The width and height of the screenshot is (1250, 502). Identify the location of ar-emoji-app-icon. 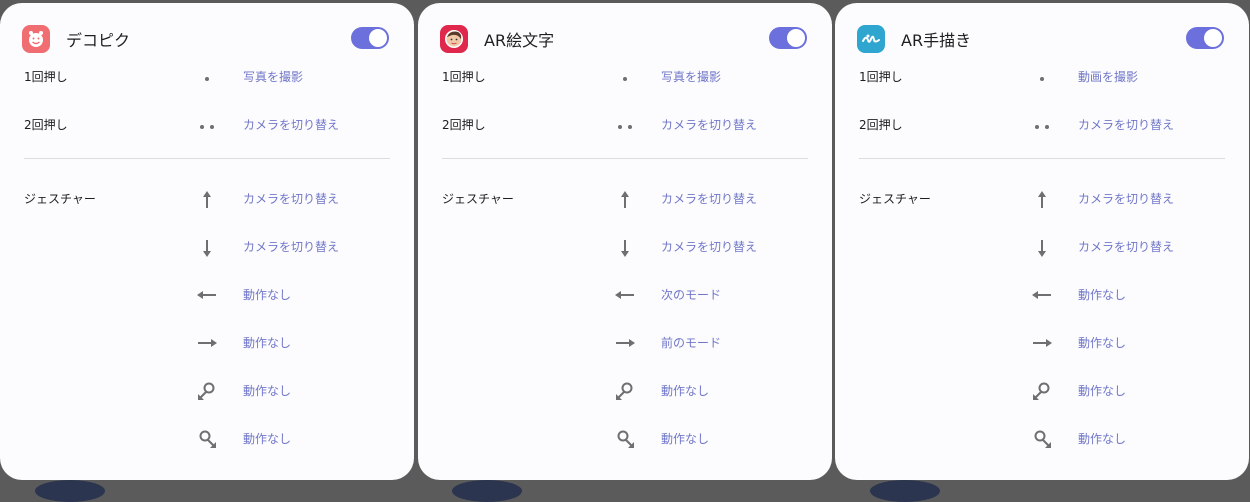
(454, 39).